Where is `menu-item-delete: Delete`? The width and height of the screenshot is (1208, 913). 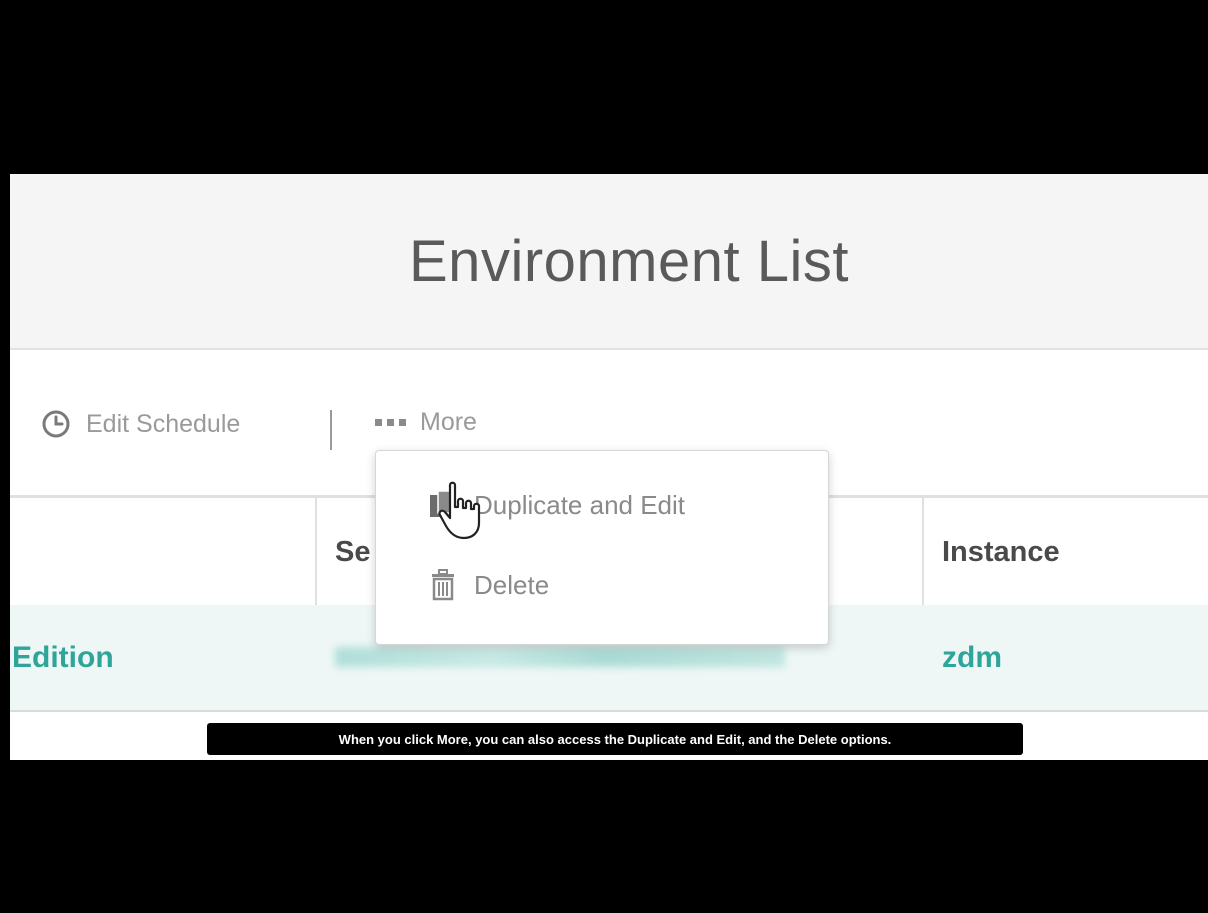
menu-item-delete: Delete is located at coordinates (488, 585).